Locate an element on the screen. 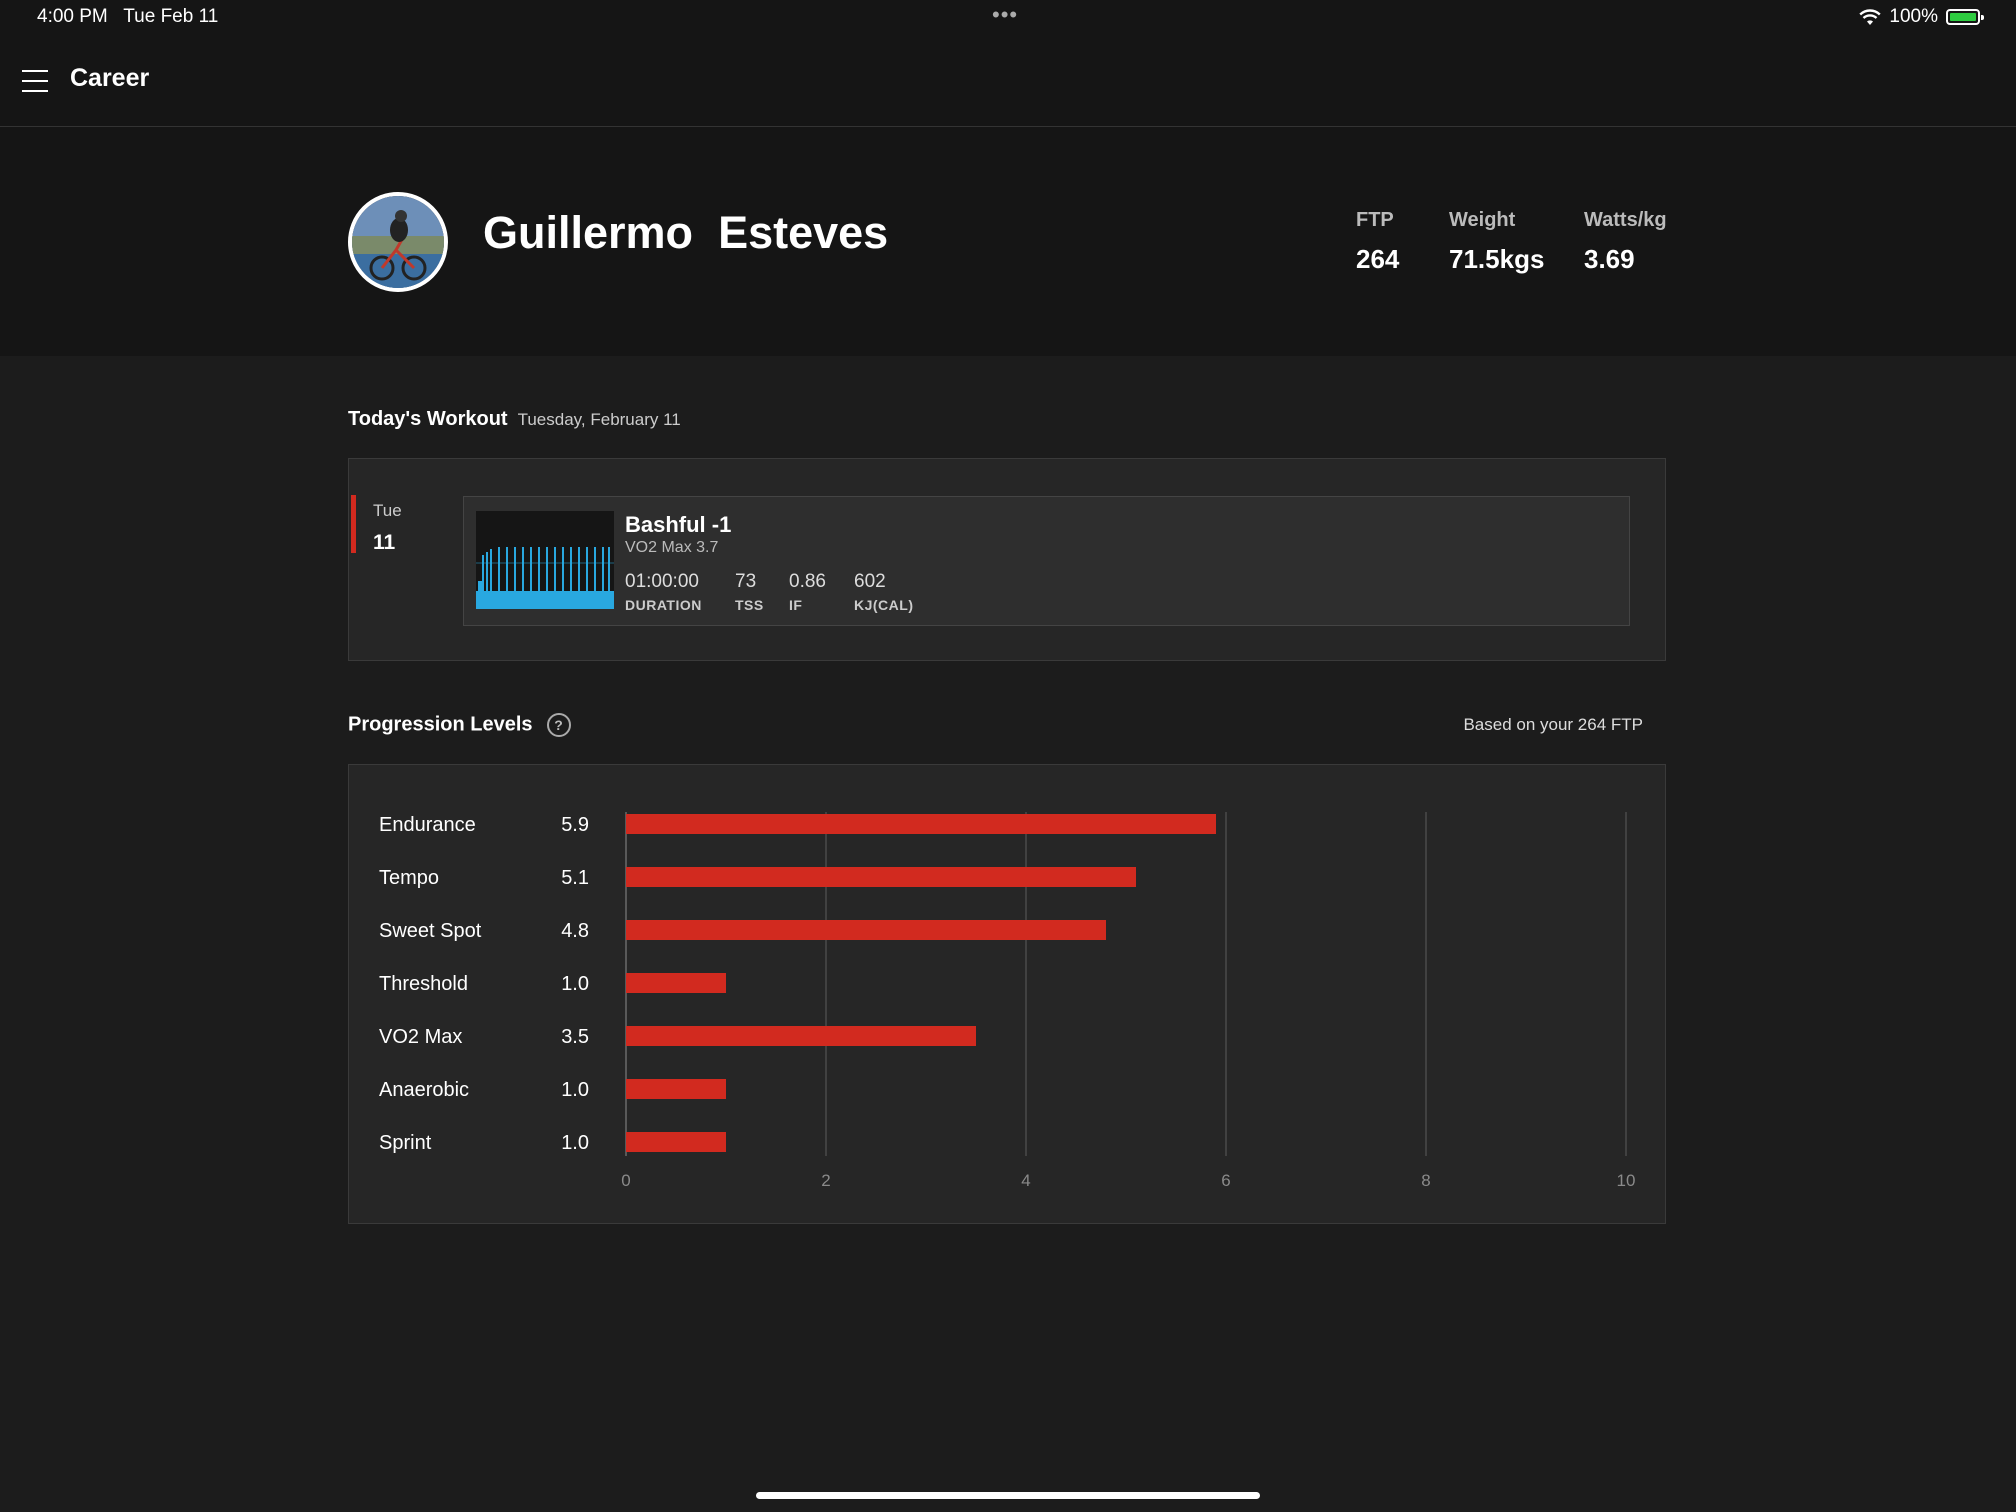 The height and width of the screenshot is (1512, 2016). todays-workout-title: Today's Workout is located at coordinates (428, 419).